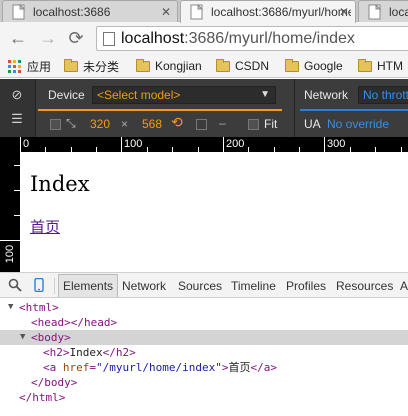 The height and width of the screenshot is (416, 408). What do you see at coordinates (45, 226) in the screenshot?
I see `home-link: 首页` at bounding box center [45, 226].